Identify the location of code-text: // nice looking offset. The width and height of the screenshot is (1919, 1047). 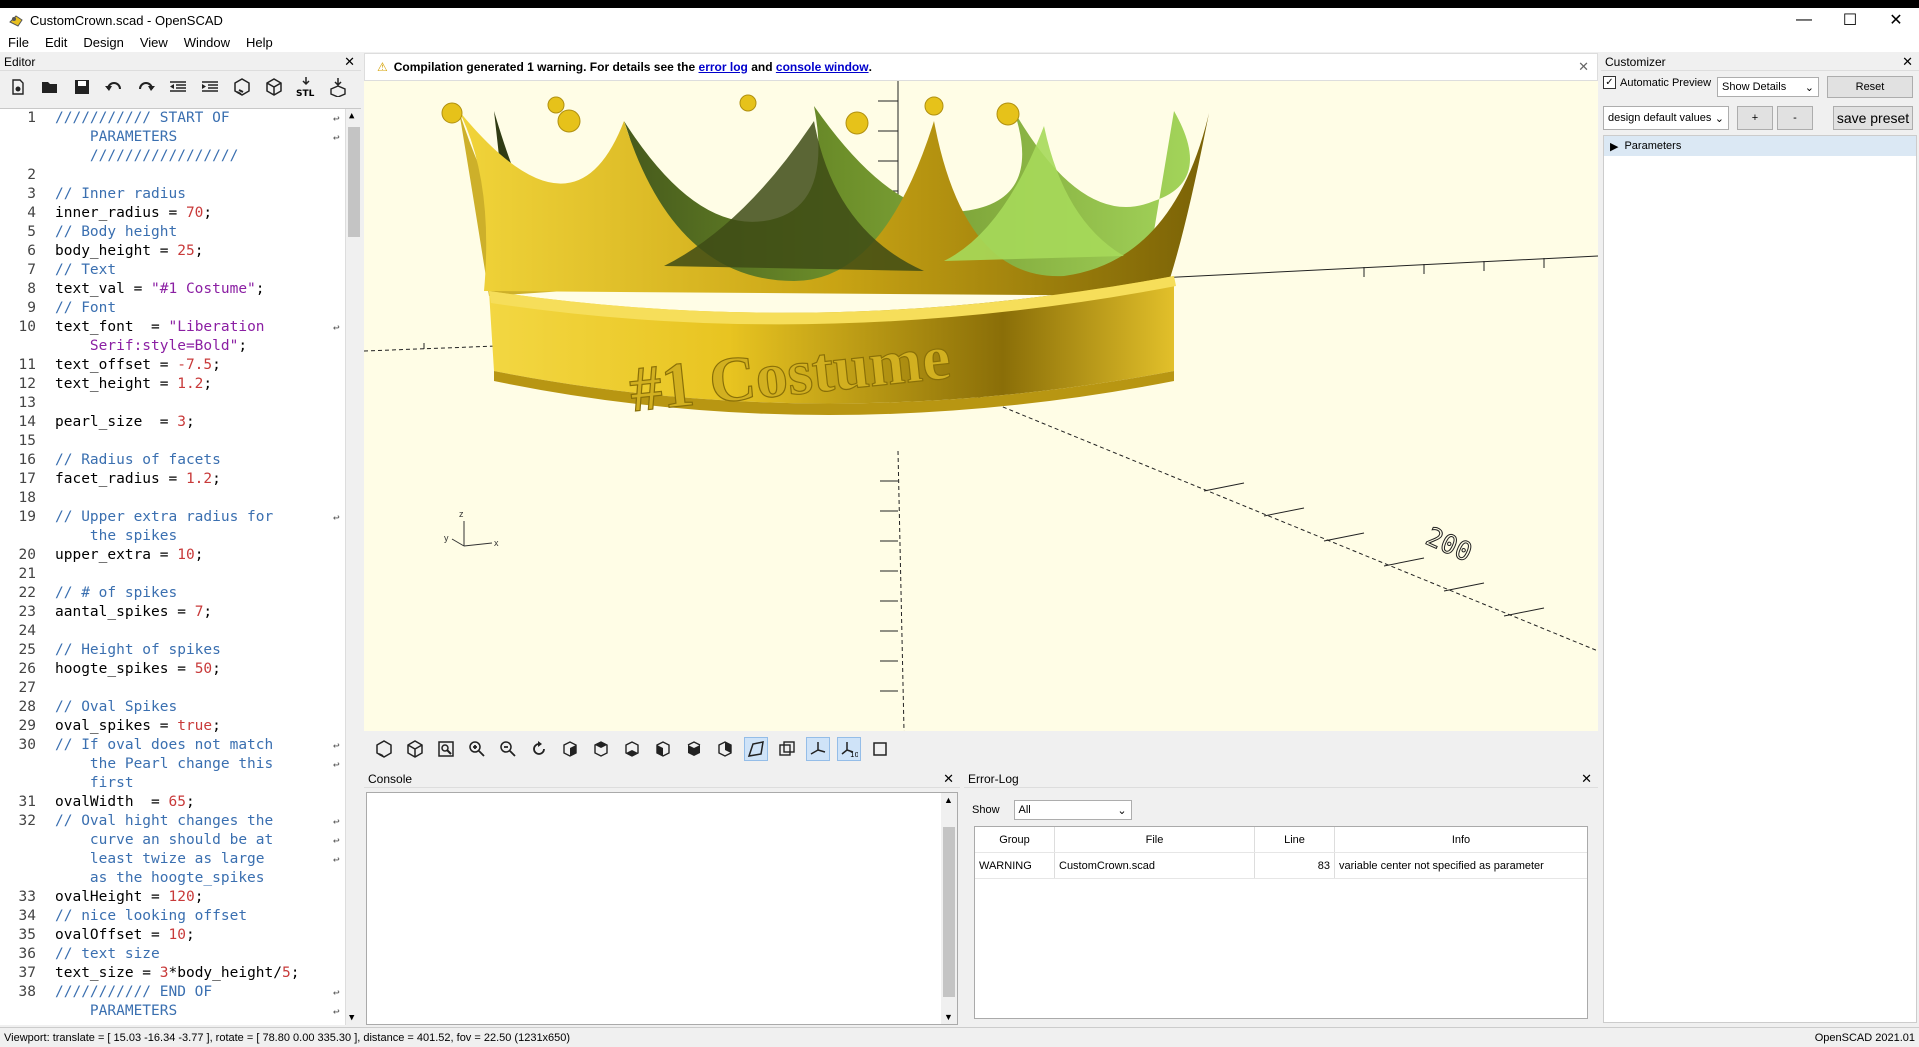
(151, 916).